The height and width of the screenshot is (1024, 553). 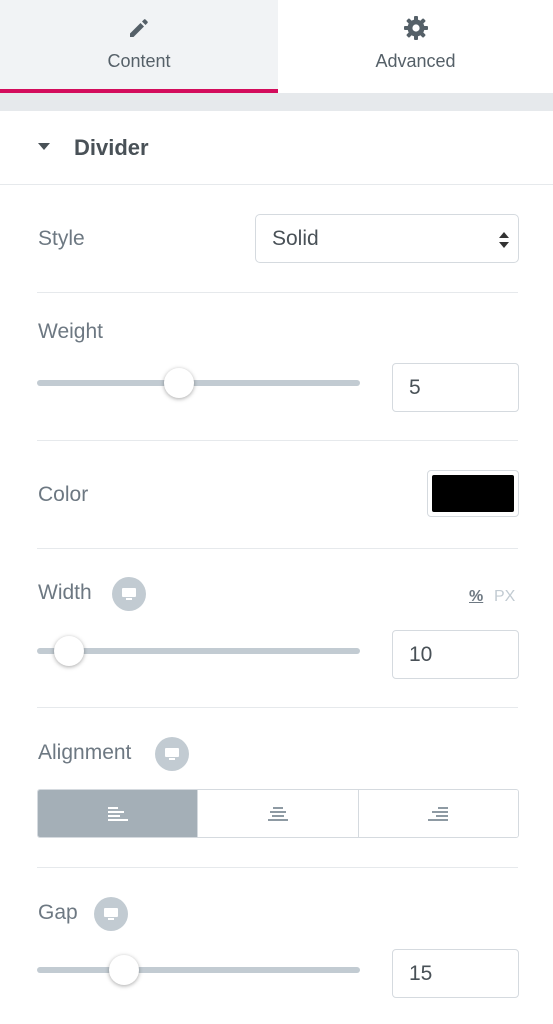 I want to click on weight-slider-thumb, so click(x=179, y=383).